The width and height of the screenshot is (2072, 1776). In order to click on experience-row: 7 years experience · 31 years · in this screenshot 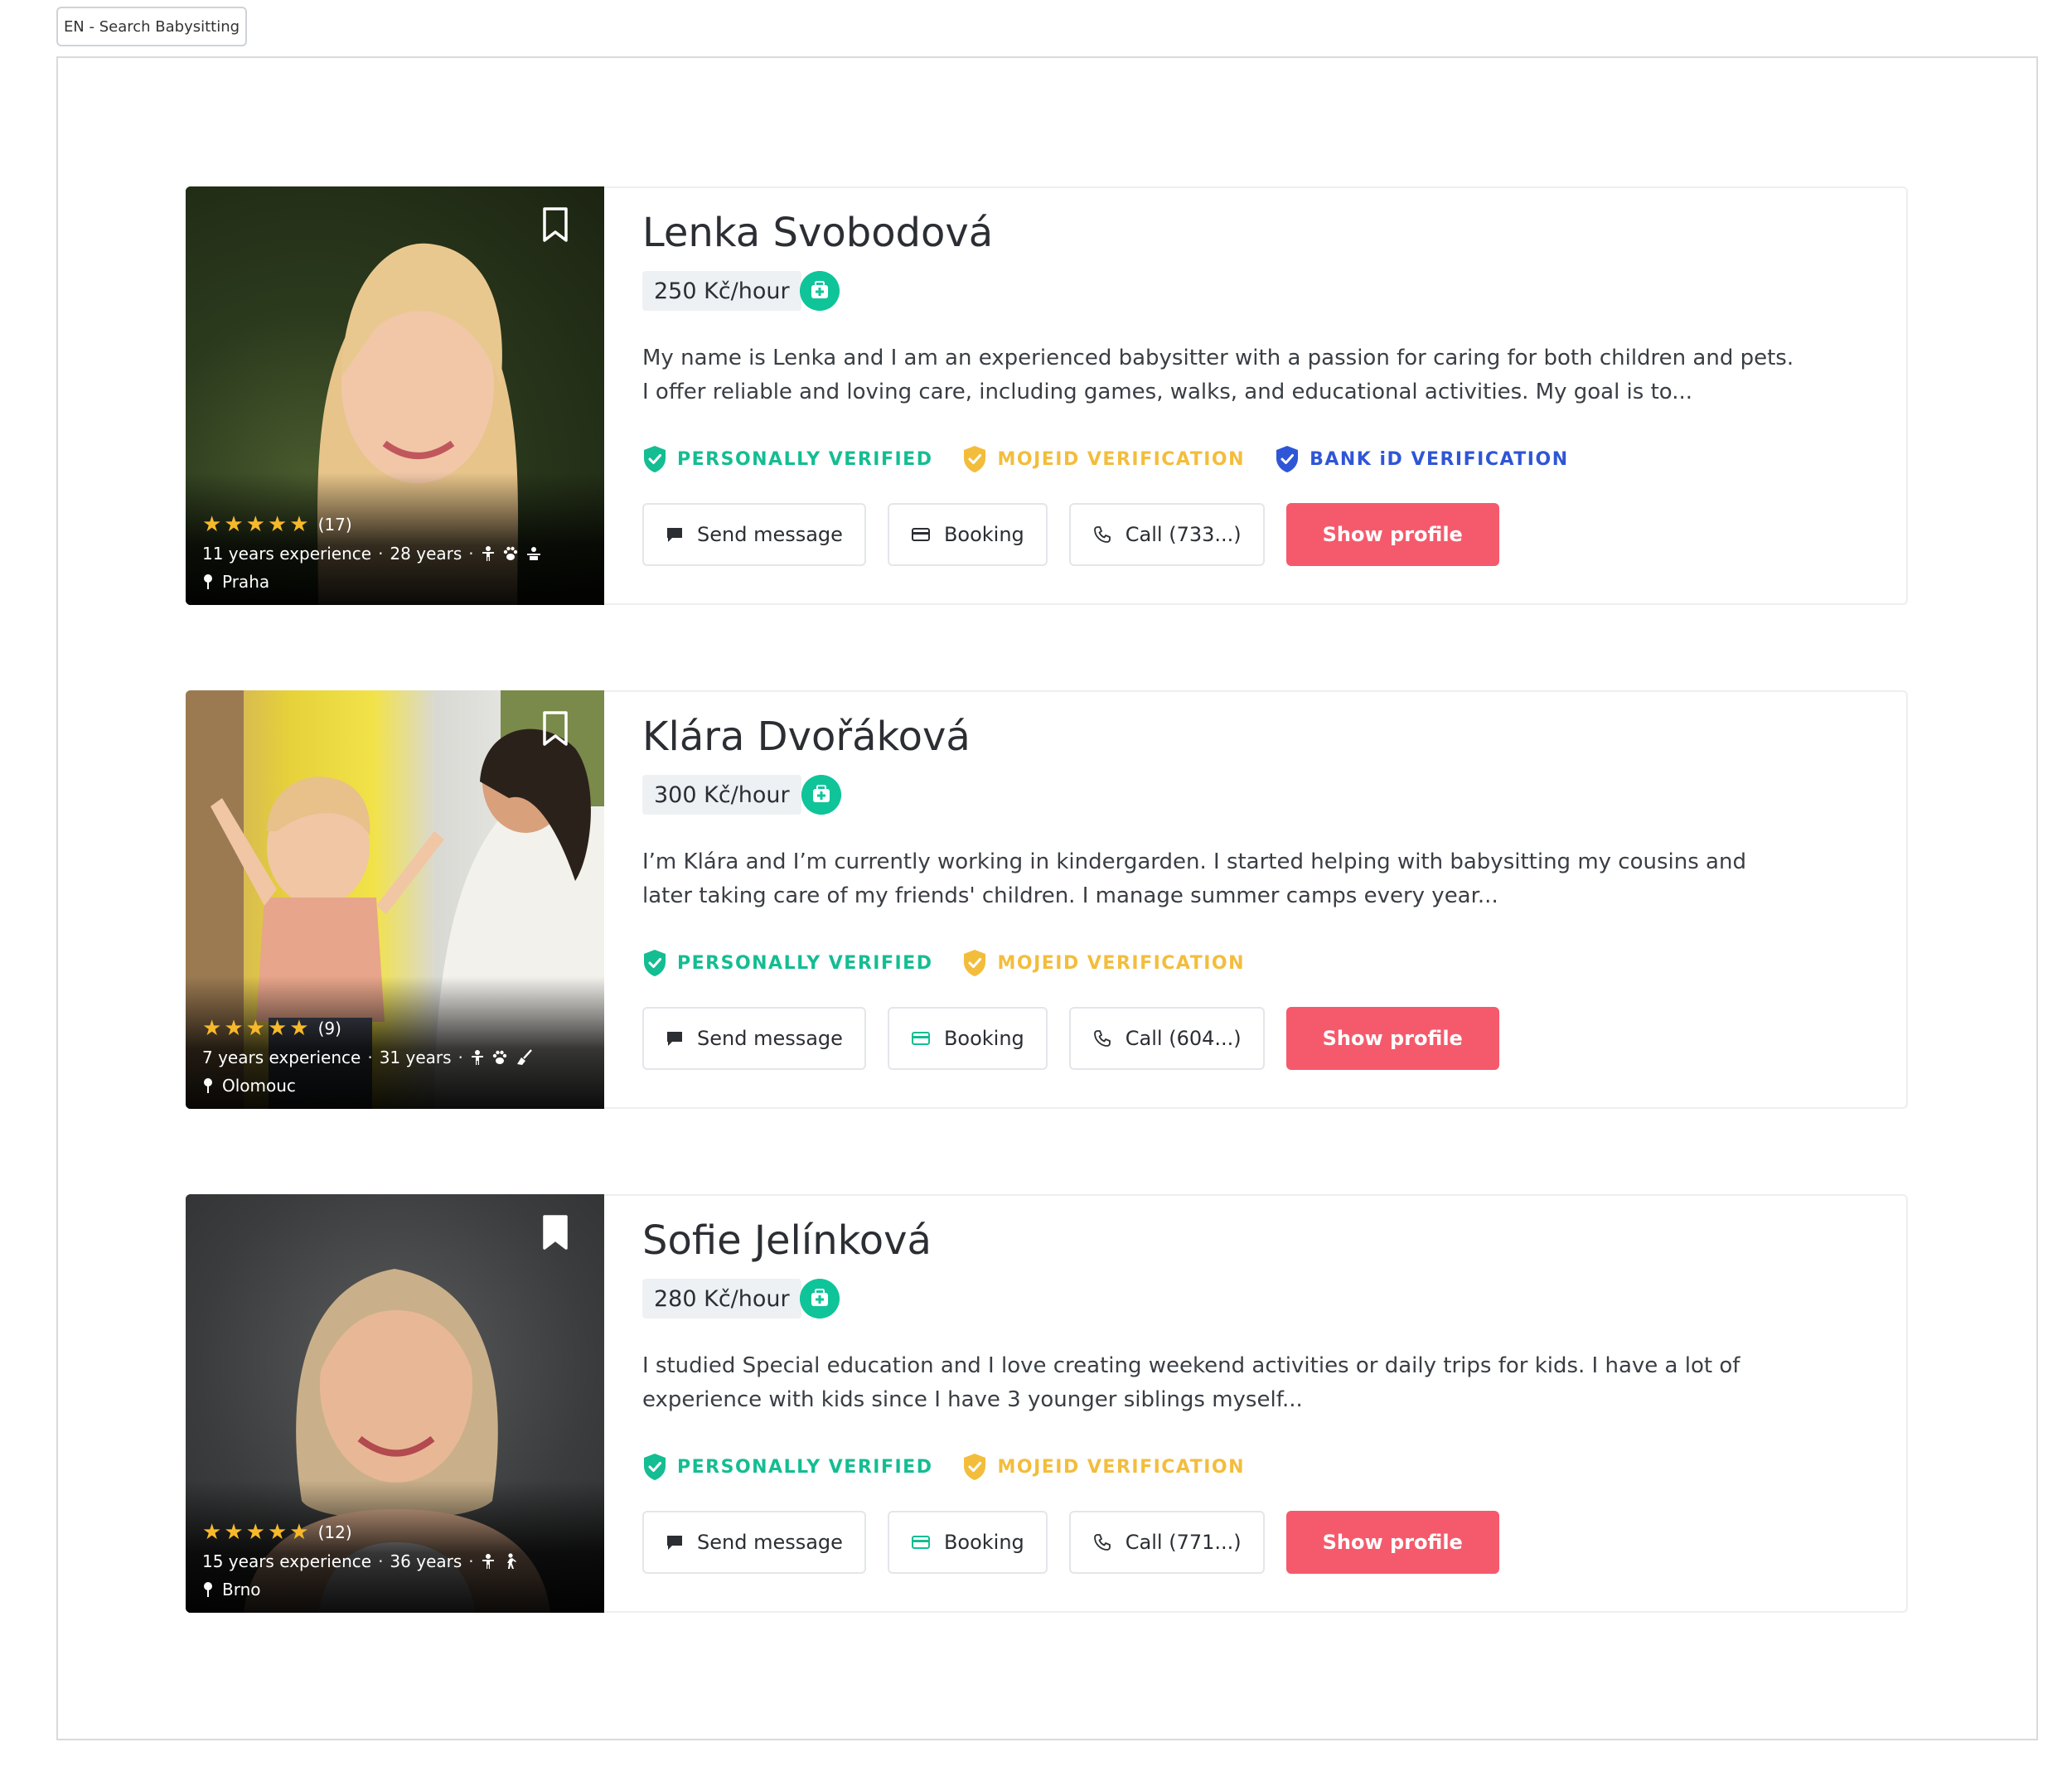, I will do `click(367, 1057)`.